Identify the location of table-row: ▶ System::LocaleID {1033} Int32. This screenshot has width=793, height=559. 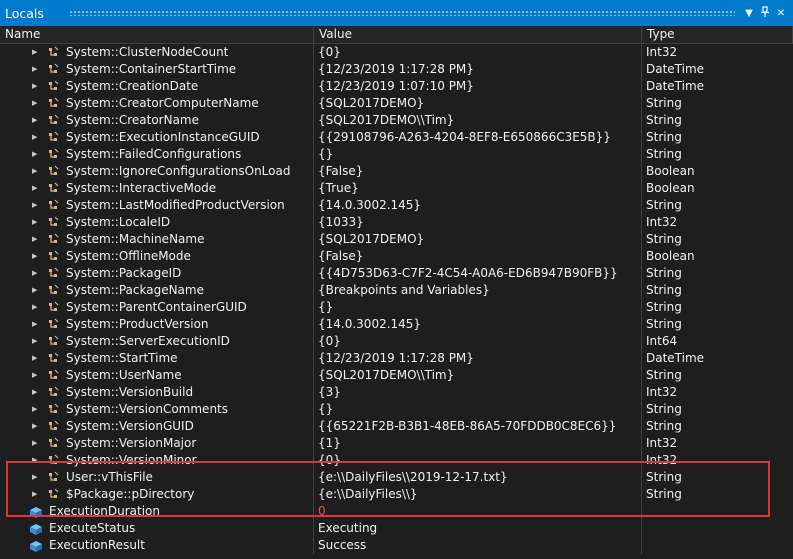
(396, 222).